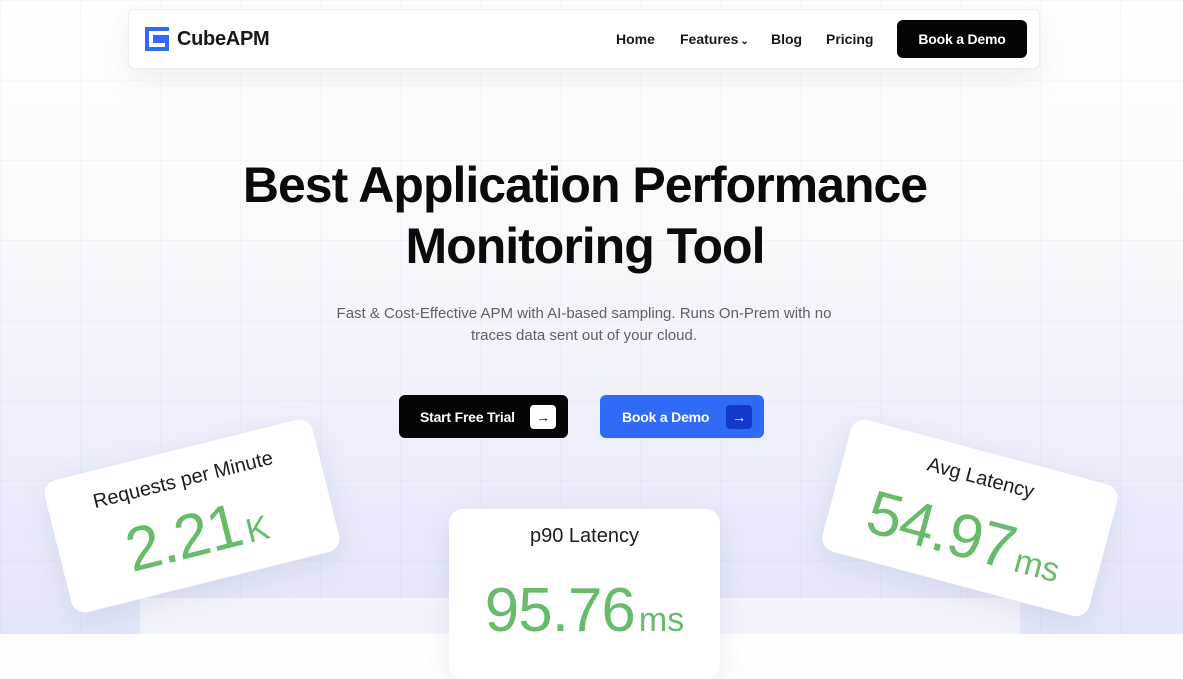 This screenshot has width=1183, height=679. What do you see at coordinates (183, 538) in the screenshot?
I see `requests-value-number: 2.21` at bounding box center [183, 538].